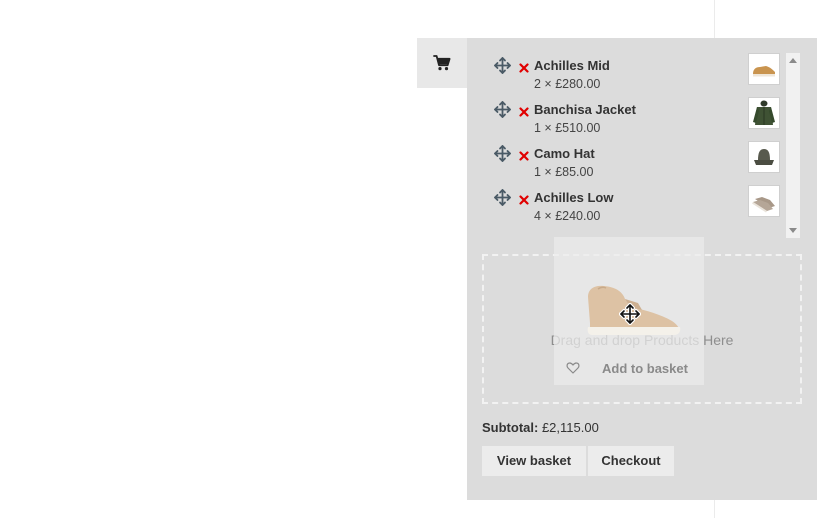 Image resolution: width=819 pixels, height=518 pixels. Describe the element at coordinates (793, 60) in the screenshot. I see `scroll-up-arrow-icon` at that location.